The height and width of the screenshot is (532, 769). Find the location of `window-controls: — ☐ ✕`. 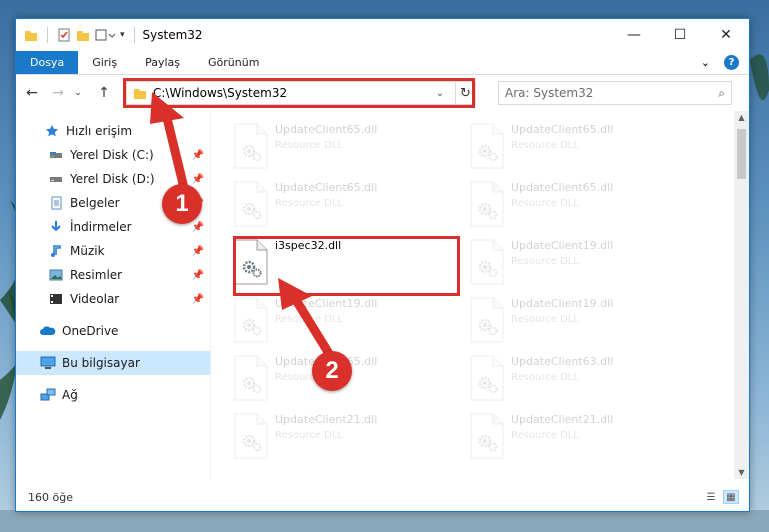

window-controls: — ☐ ✕ is located at coordinates (680, 35).